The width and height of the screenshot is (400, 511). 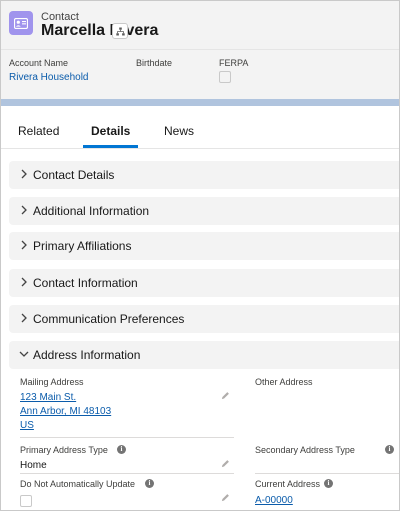 What do you see at coordinates (204, 319) in the screenshot?
I see `section-communication-preferences: Communication Preferences` at bounding box center [204, 319].